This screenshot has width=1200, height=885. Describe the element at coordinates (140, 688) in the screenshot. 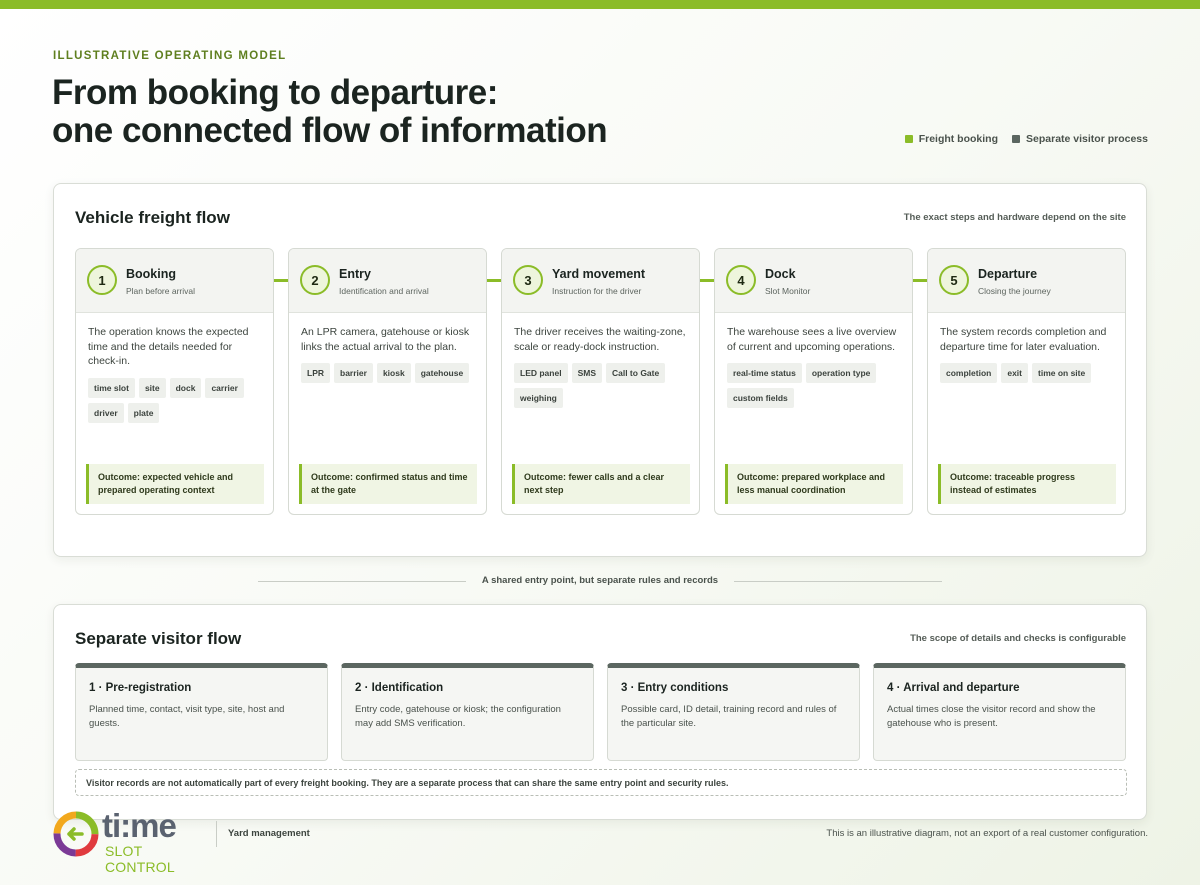

I see `visitor-card-title: 1 · Pre-registration` at that location.